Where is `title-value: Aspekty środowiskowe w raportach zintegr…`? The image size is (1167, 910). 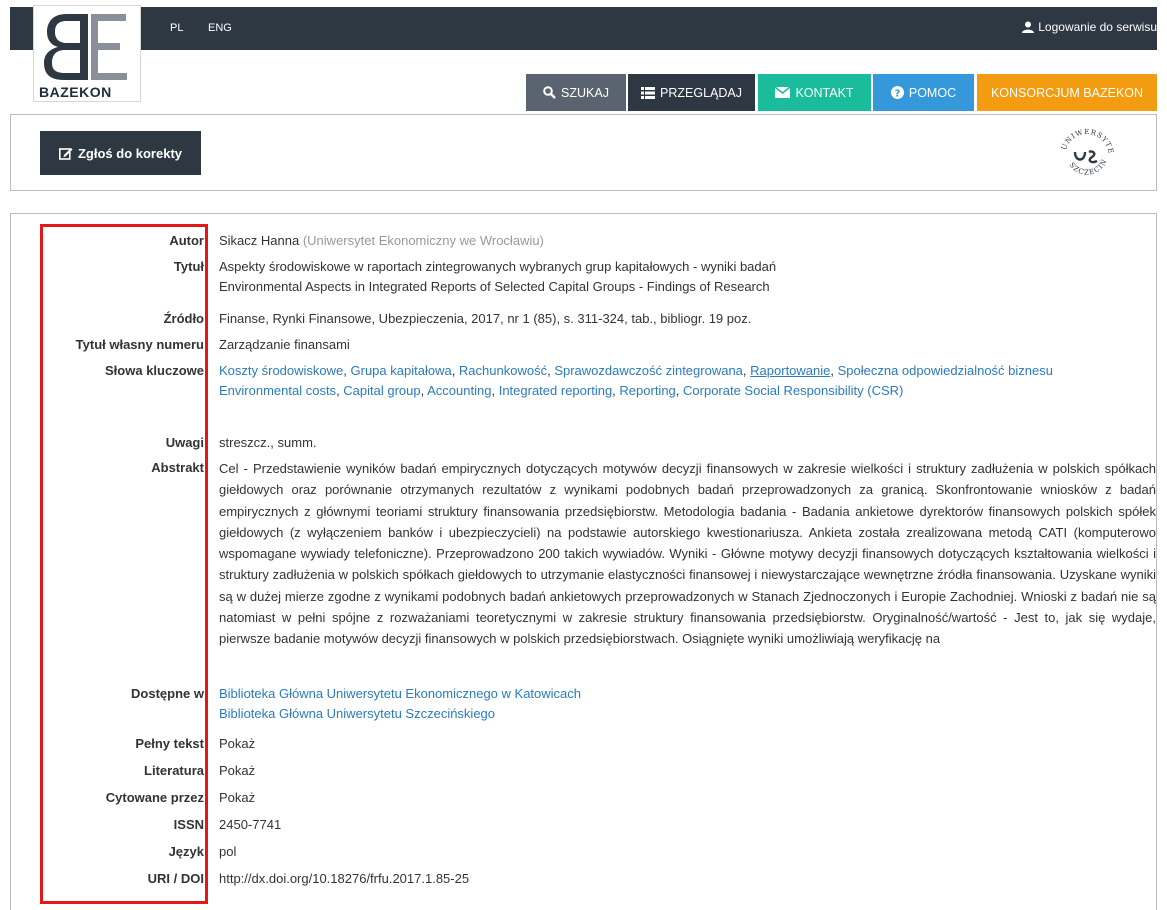
title-value: Aspekty środowiskowe w raportach zintegr… is located at coordinates (687, 277).